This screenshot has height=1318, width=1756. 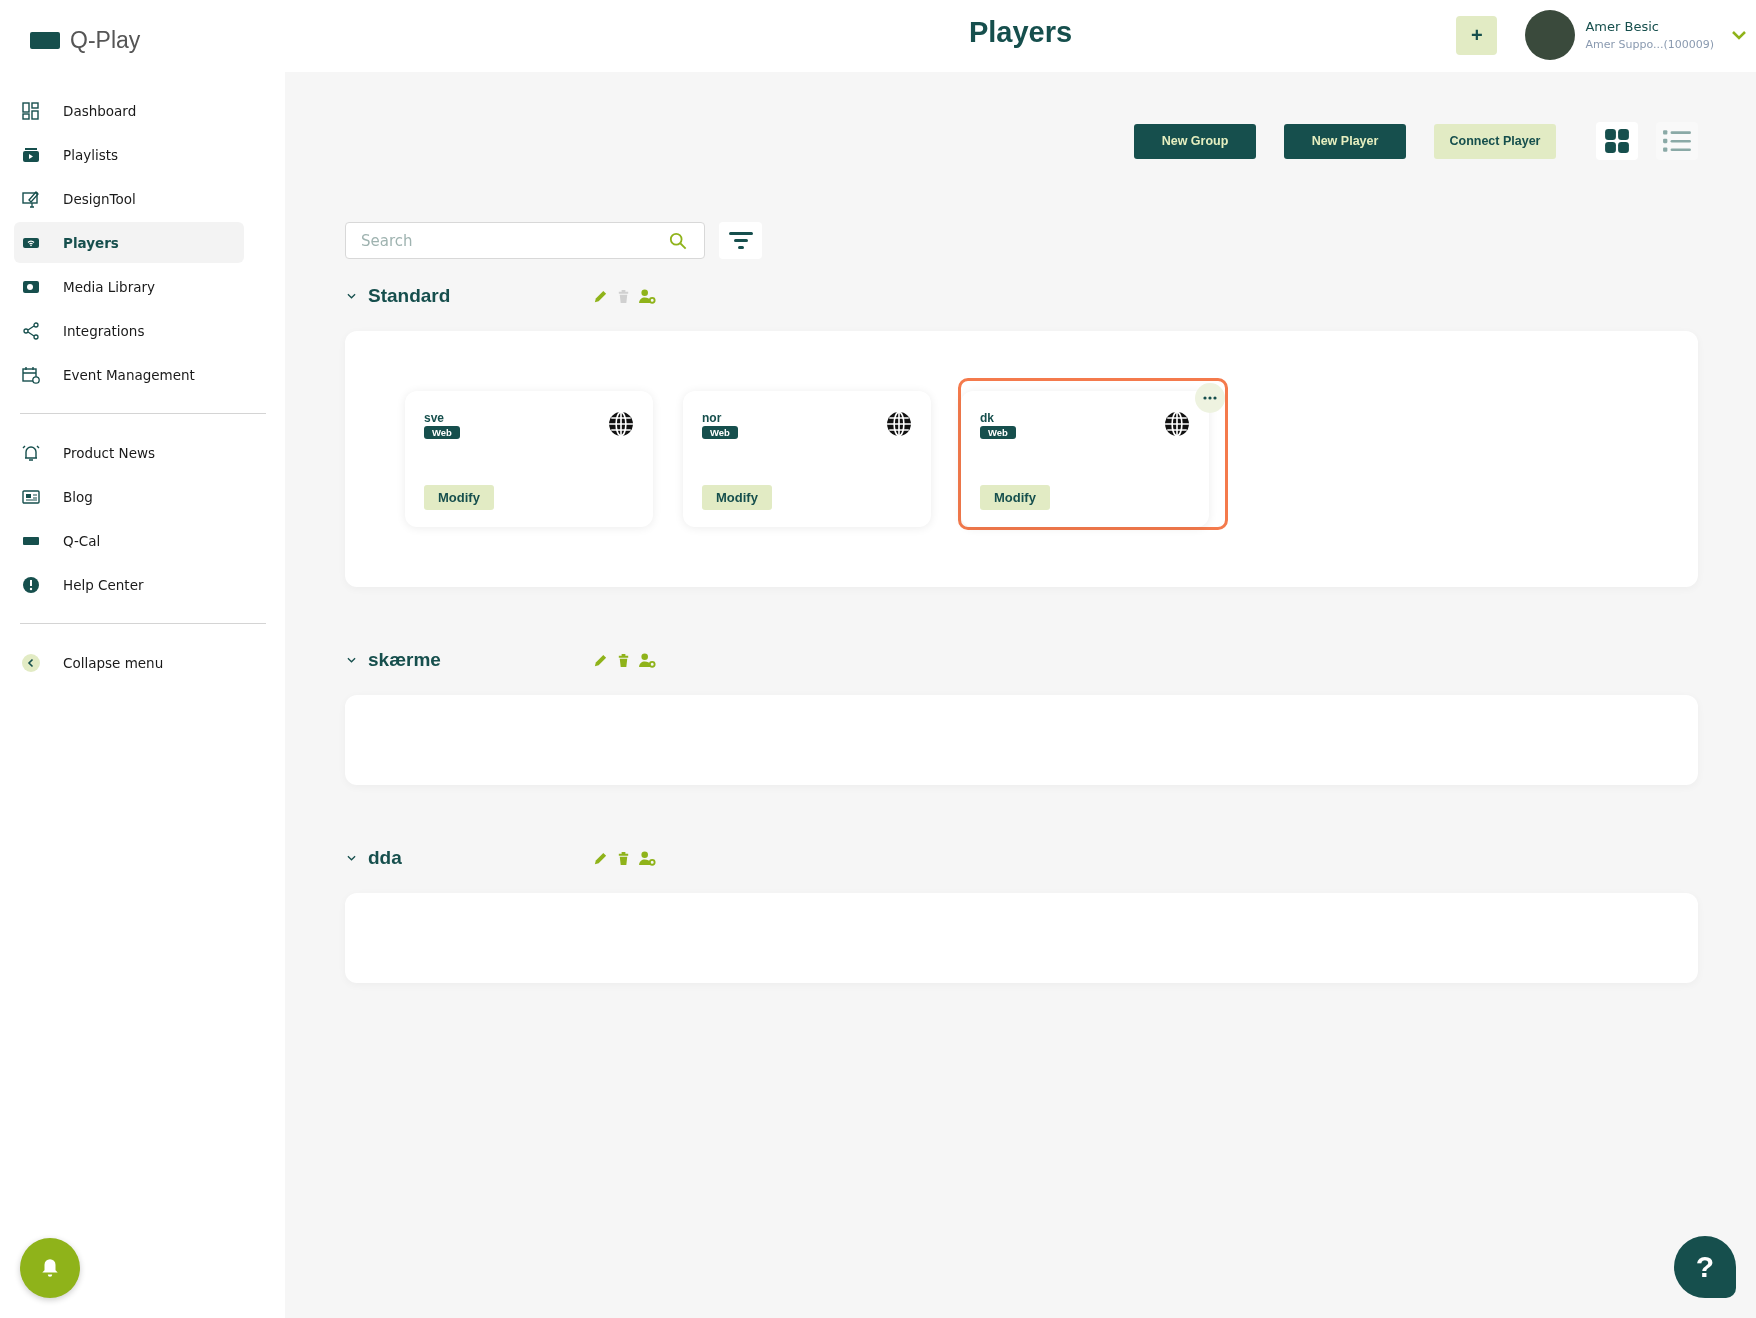 What do you see at coordinates (129, 198) in the screenshot?
I see `sidebar-item: DesignTool` at bounding box center [129, 198].